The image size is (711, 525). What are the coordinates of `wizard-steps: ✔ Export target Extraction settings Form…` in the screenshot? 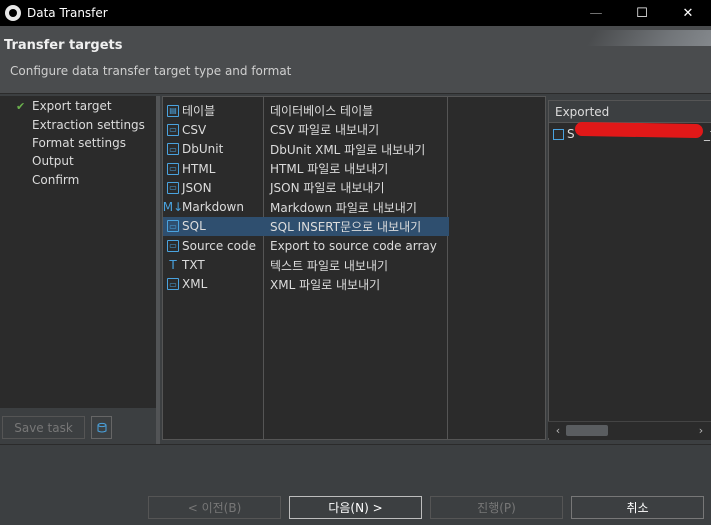 It's located at (78, 252).